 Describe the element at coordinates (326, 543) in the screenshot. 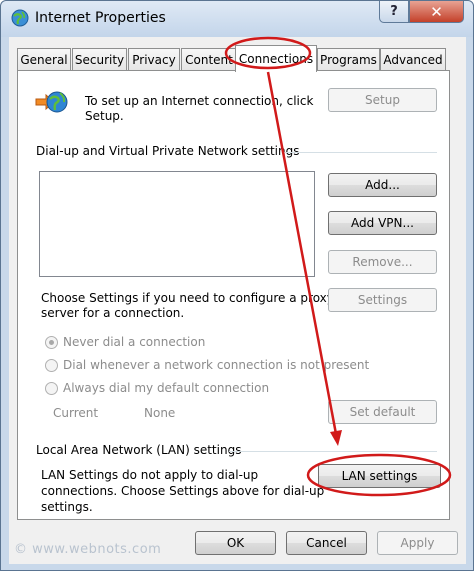

I see `cancel-button: Cancel` at that location.